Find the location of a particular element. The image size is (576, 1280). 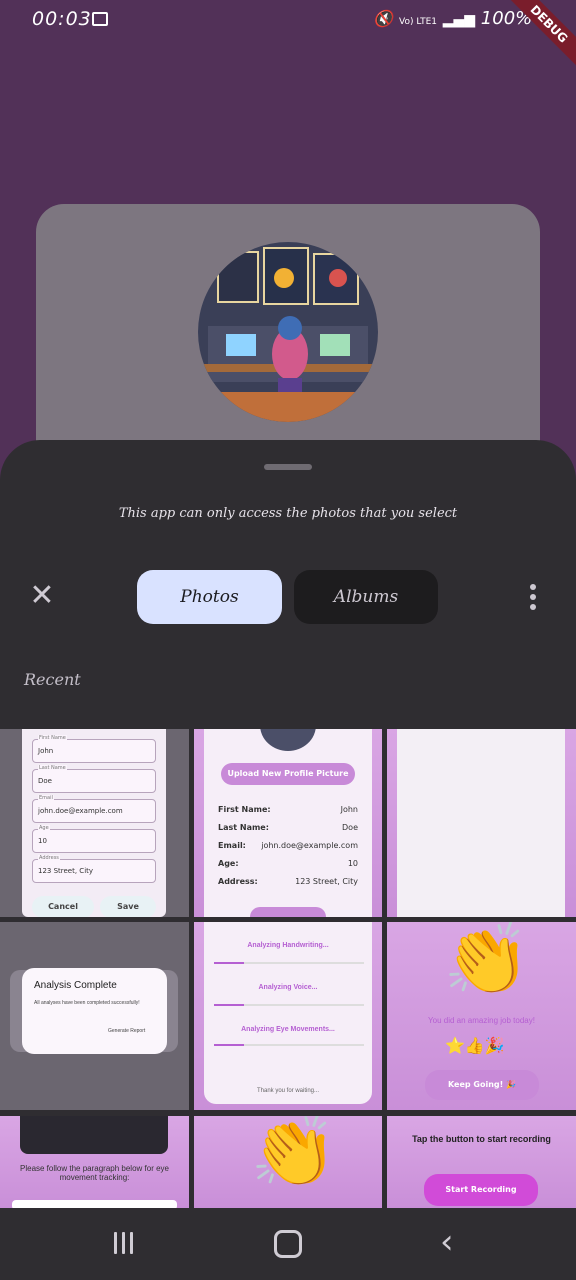

profile-row: Age: 10 is located at coordinates (288, 863).